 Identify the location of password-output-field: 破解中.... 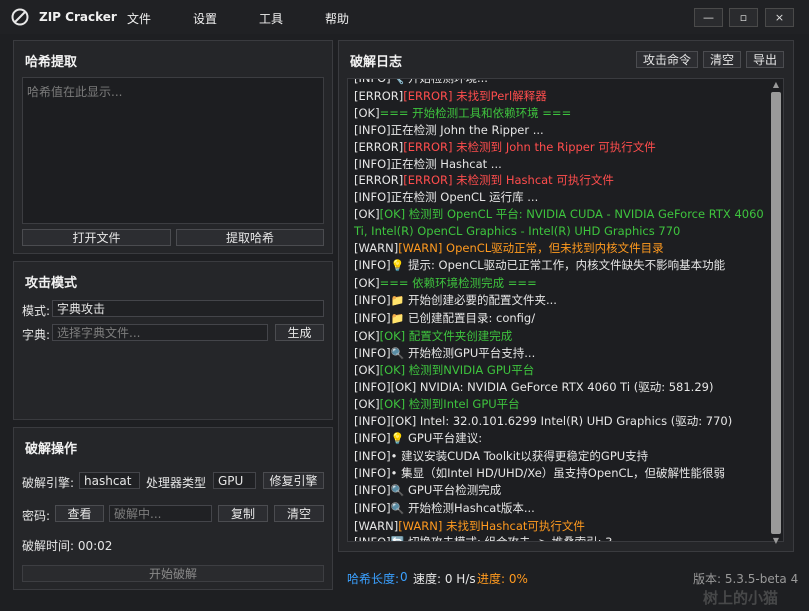
(160, 513).